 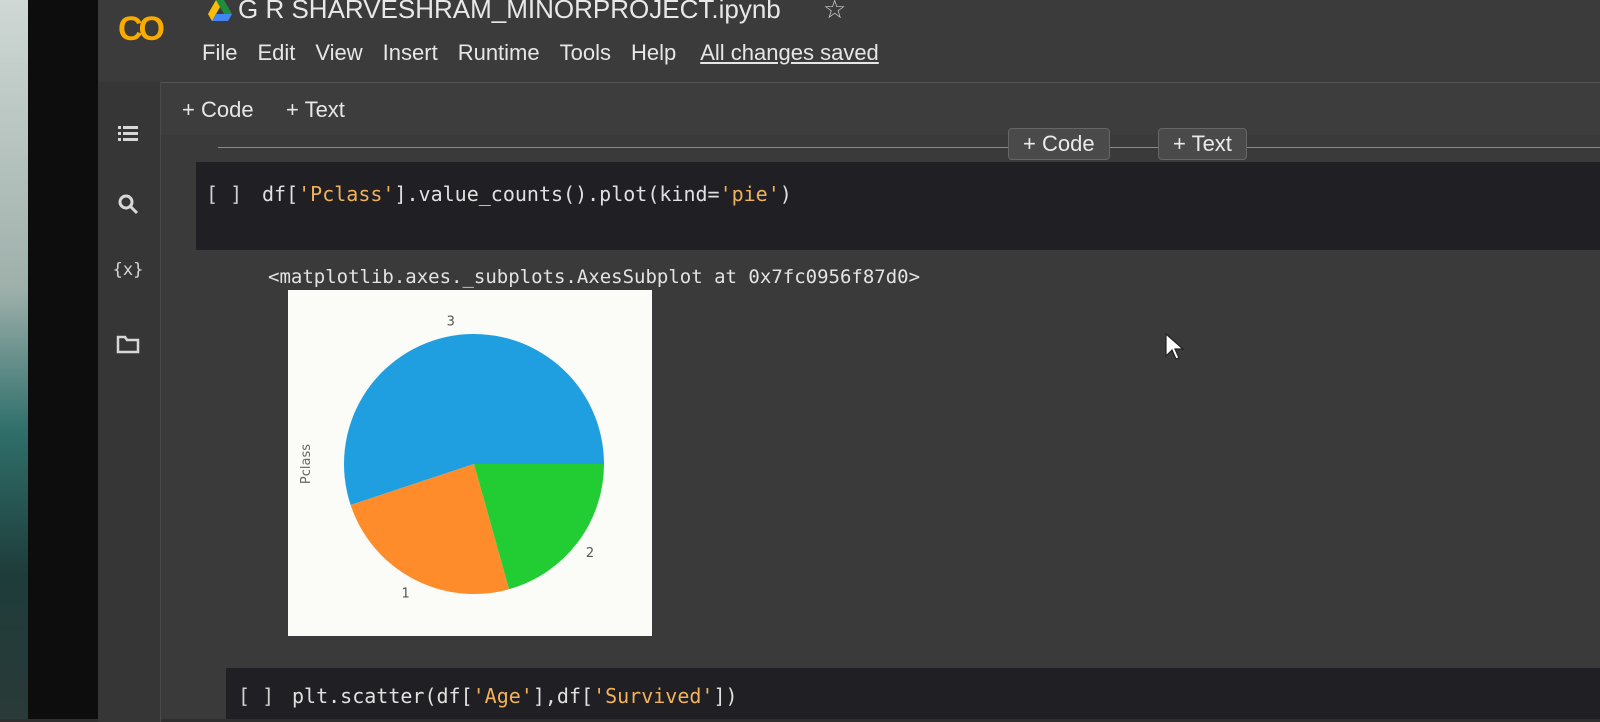 What do you see at coordinates (653, 696) in the screenshot?
I see `code-string: 'Survived'` at bounding box center [653, 696].